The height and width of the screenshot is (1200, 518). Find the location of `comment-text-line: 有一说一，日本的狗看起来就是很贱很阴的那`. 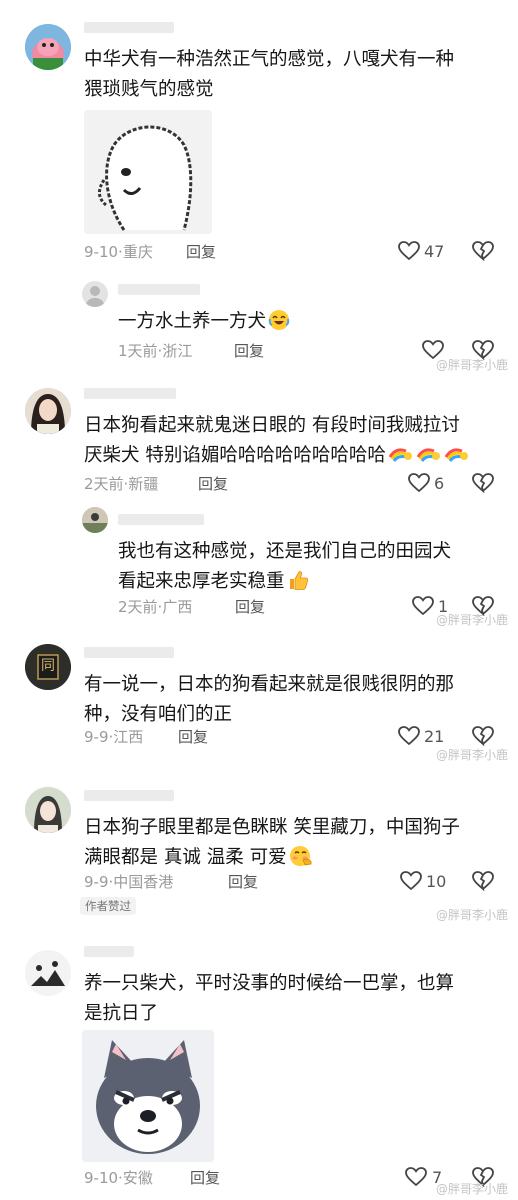

comment-text-line: 有一说一，日本的狗看起来就是很贱很阴的那 is located at coordinates (269, 684).